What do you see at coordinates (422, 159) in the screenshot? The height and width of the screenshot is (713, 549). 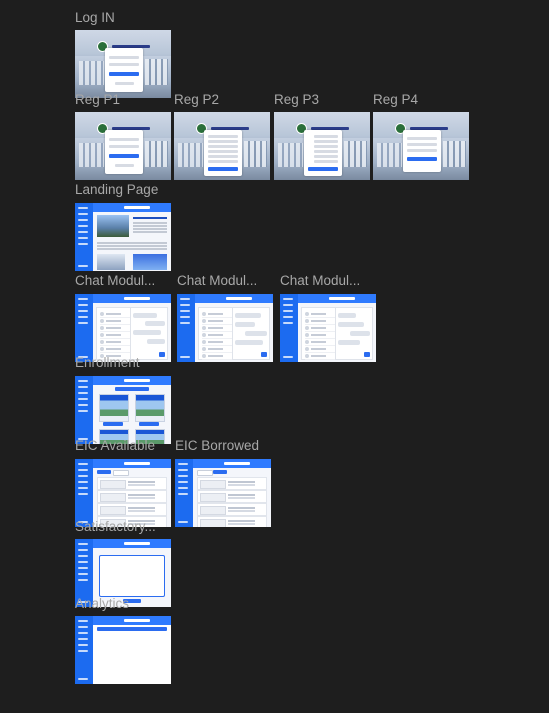 I see `submit-button` at bounding box center [422, 159].